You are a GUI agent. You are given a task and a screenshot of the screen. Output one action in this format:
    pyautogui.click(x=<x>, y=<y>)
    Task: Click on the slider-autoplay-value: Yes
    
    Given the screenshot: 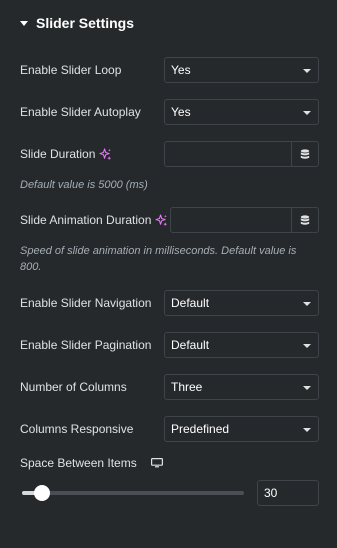 What is the action you would take?
    pyautogui.click(x=181, y=112)
    